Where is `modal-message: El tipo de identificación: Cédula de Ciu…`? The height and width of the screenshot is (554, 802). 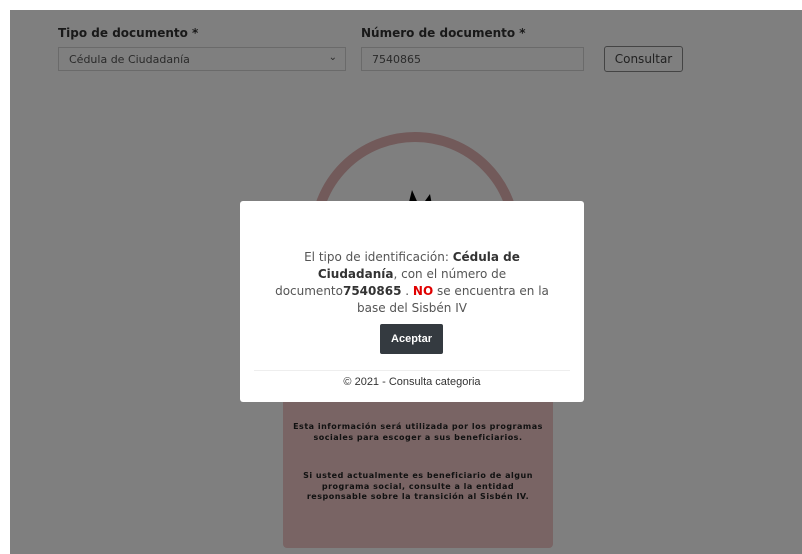
modal-message: El tipo de identificación: Cédula de Ciu… is located at coordinates (412, 283).